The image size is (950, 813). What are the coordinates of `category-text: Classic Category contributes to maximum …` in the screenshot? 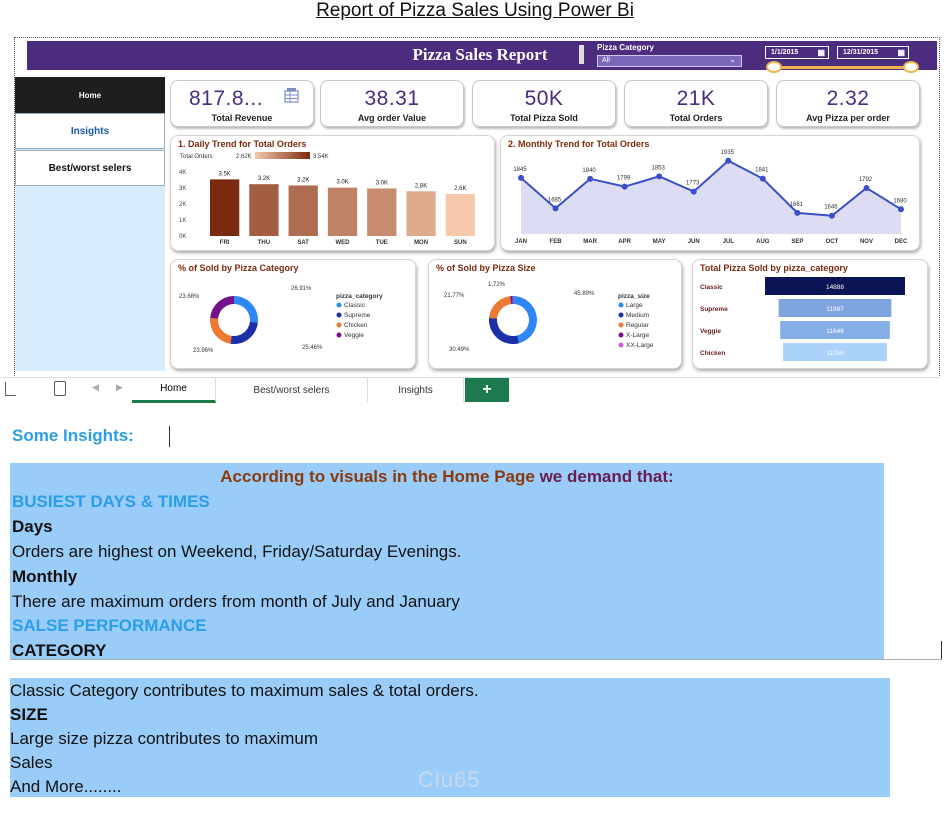 It's located at (244, 690).